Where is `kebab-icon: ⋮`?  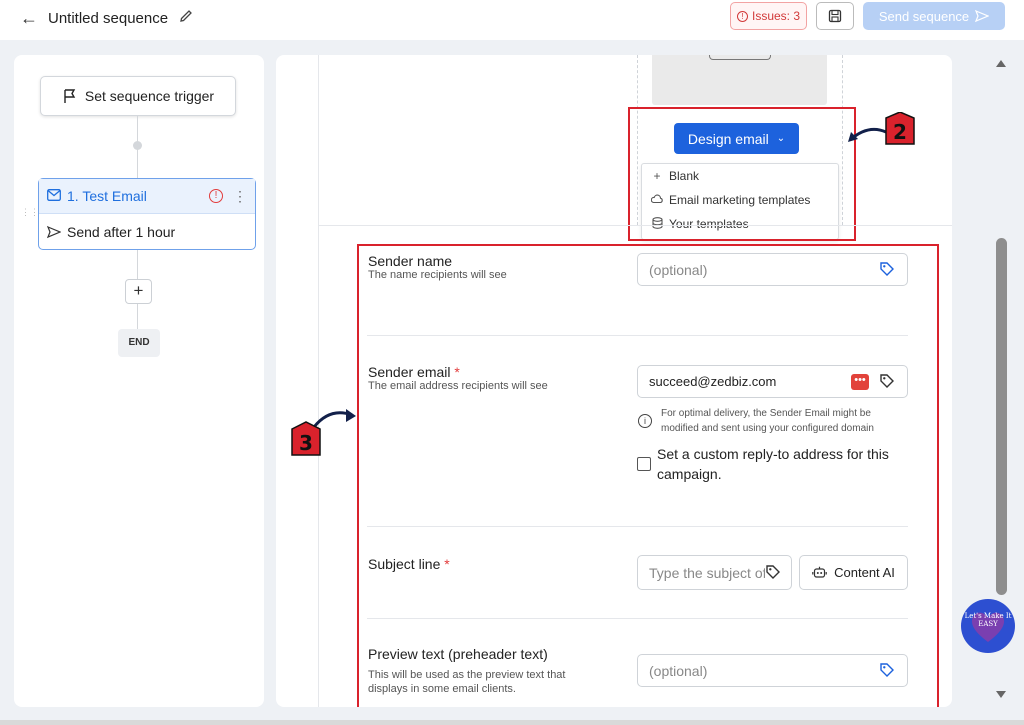
kebab-icon: ⋮ is located at coordinates (240, 196).